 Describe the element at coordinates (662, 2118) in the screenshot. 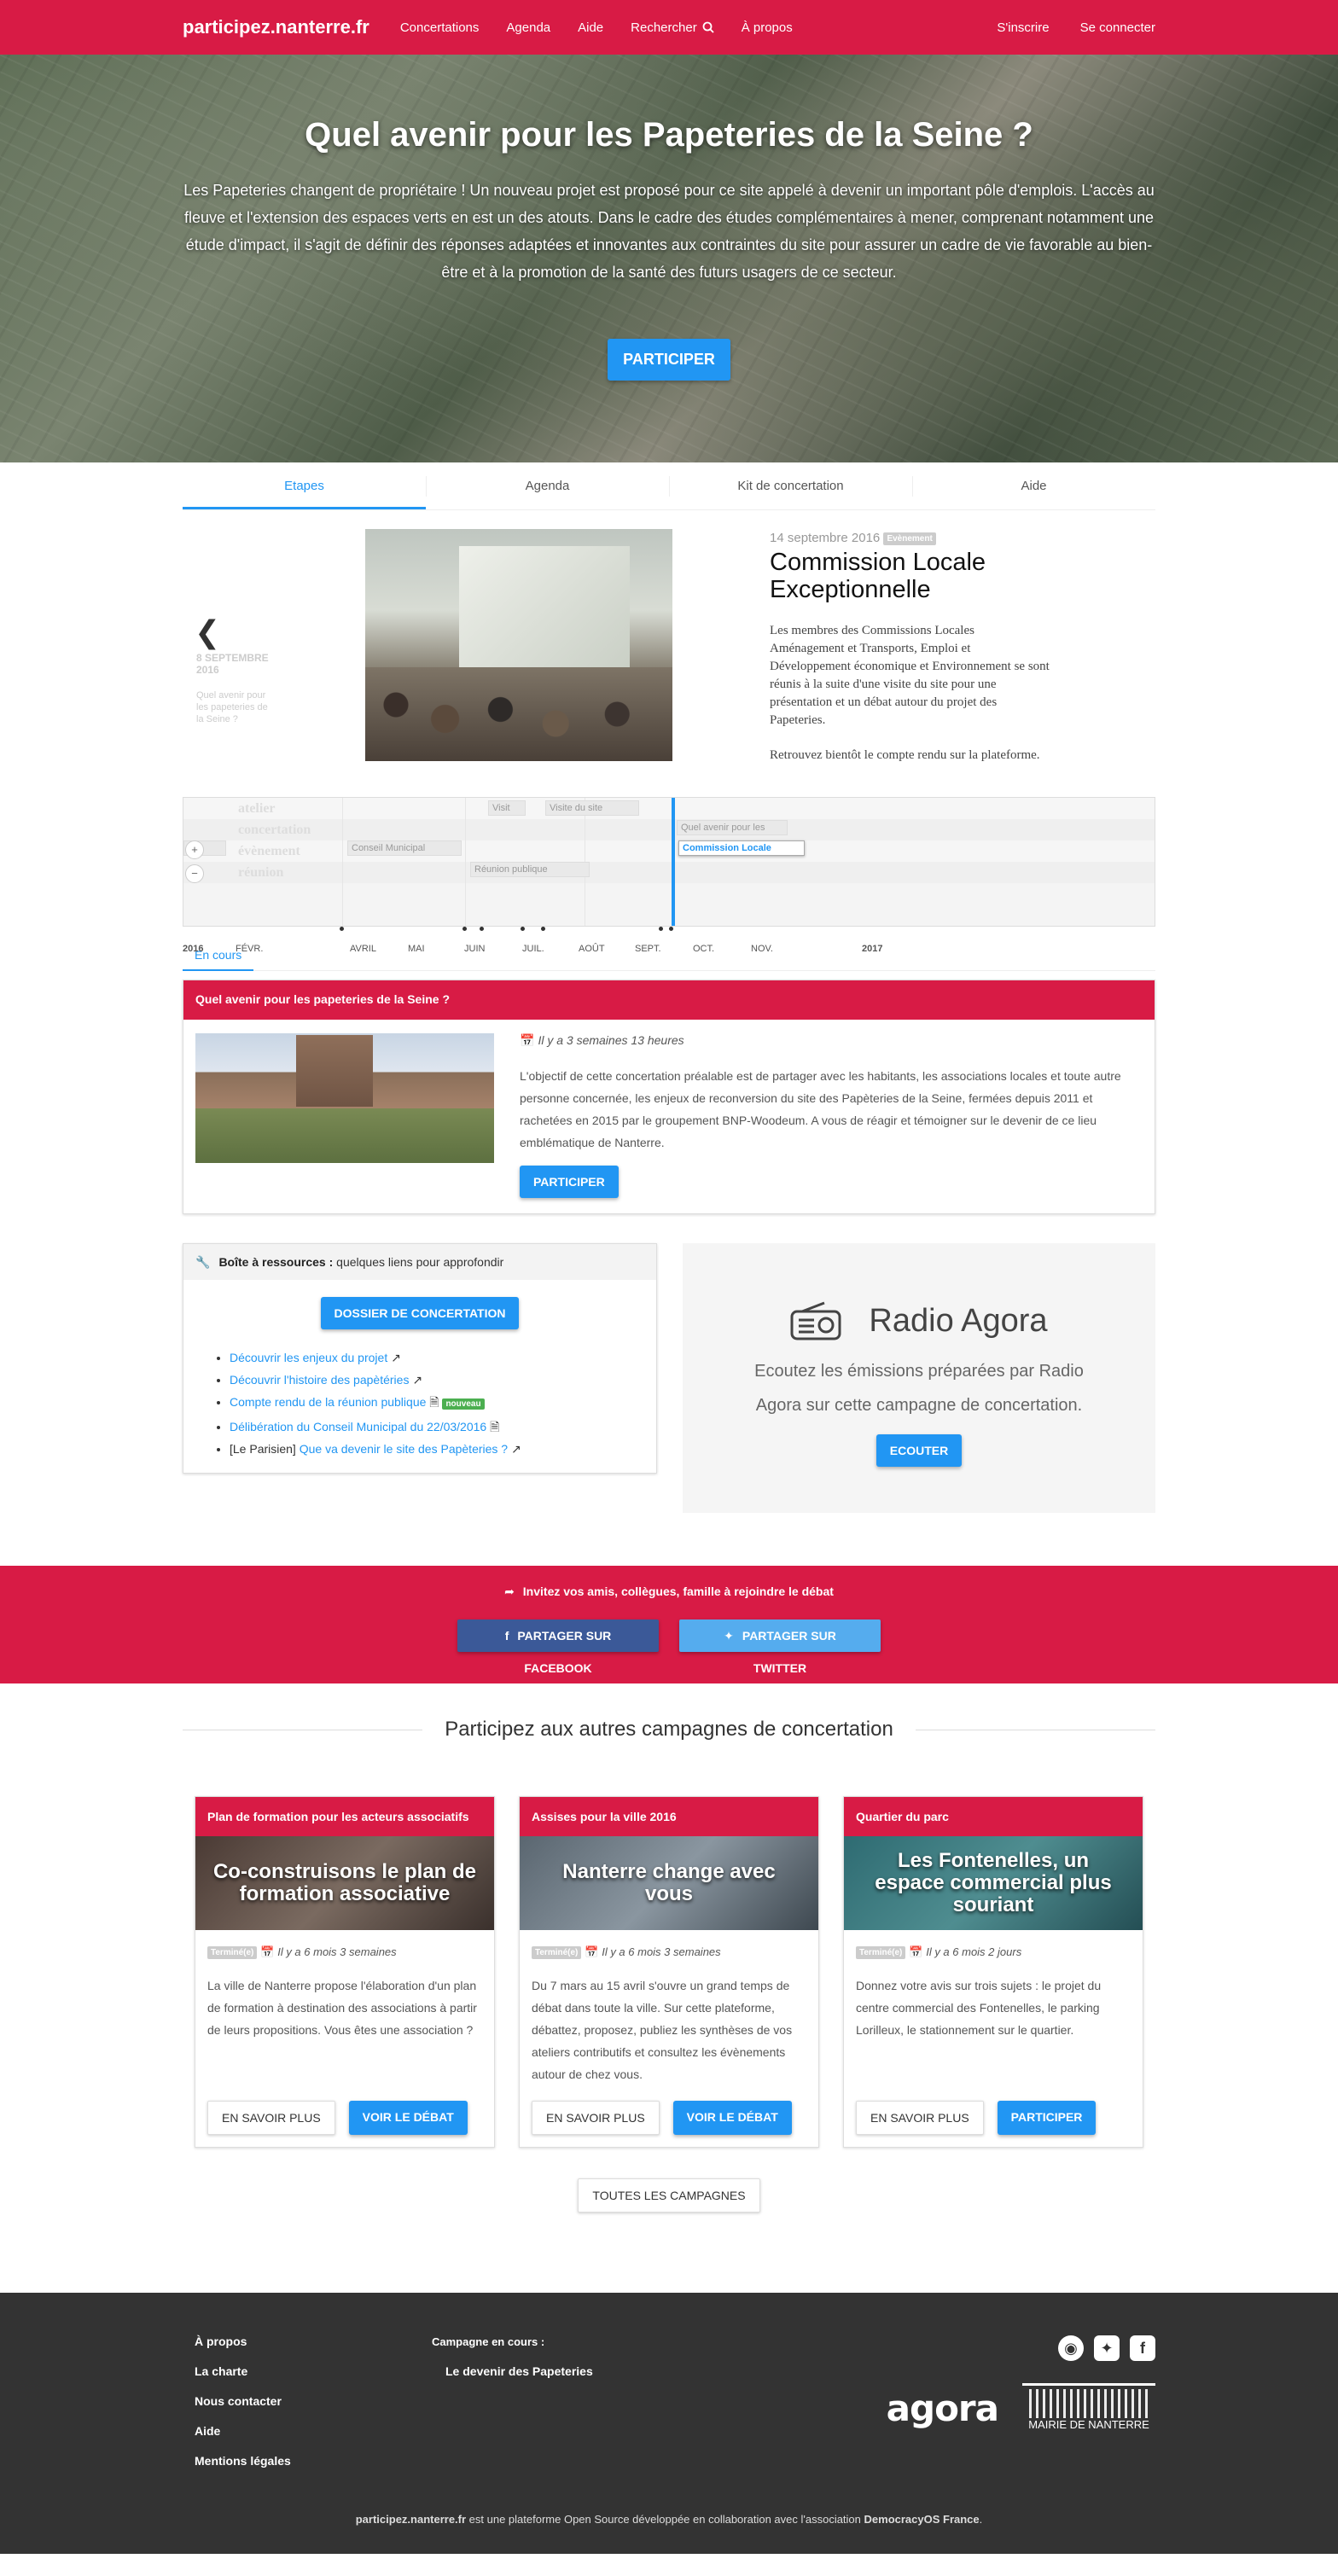

I see `campaign-card-actions: EN SAVOIR PLUS VOIR LE DÉBAT` at that location.